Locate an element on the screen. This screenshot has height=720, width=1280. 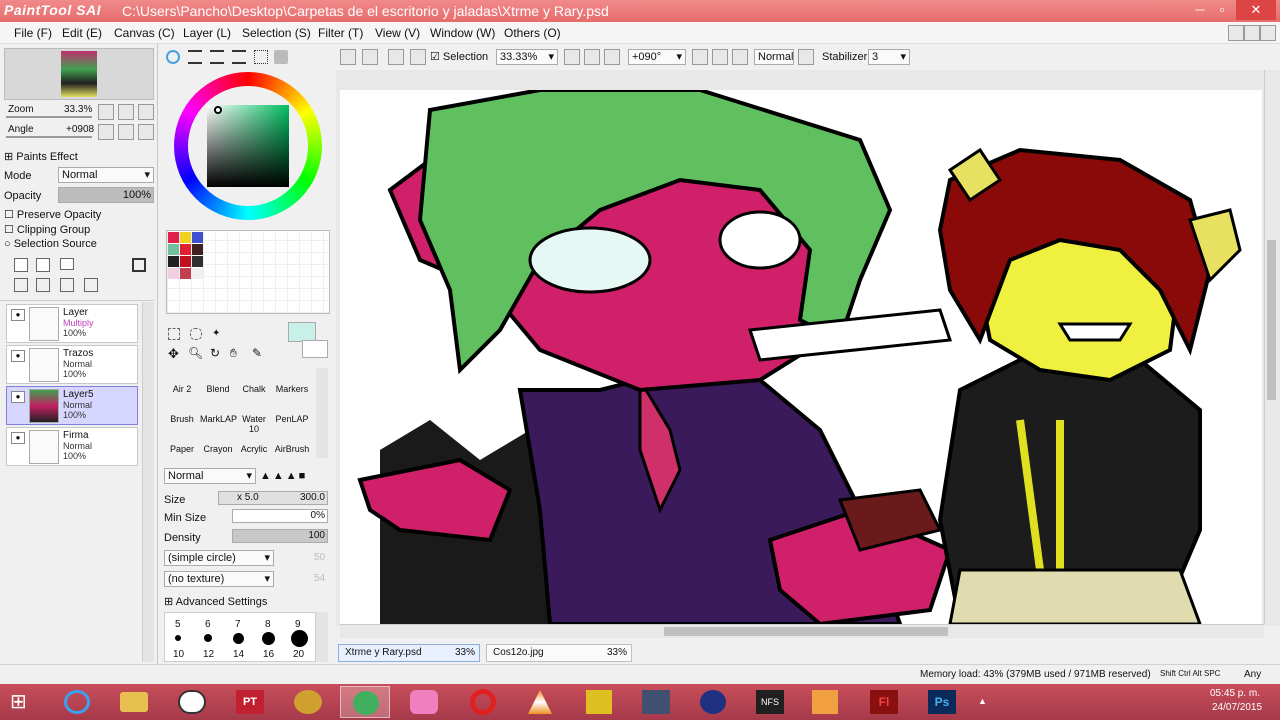
swatches-tab-icon is located at coordinates (261, 57).